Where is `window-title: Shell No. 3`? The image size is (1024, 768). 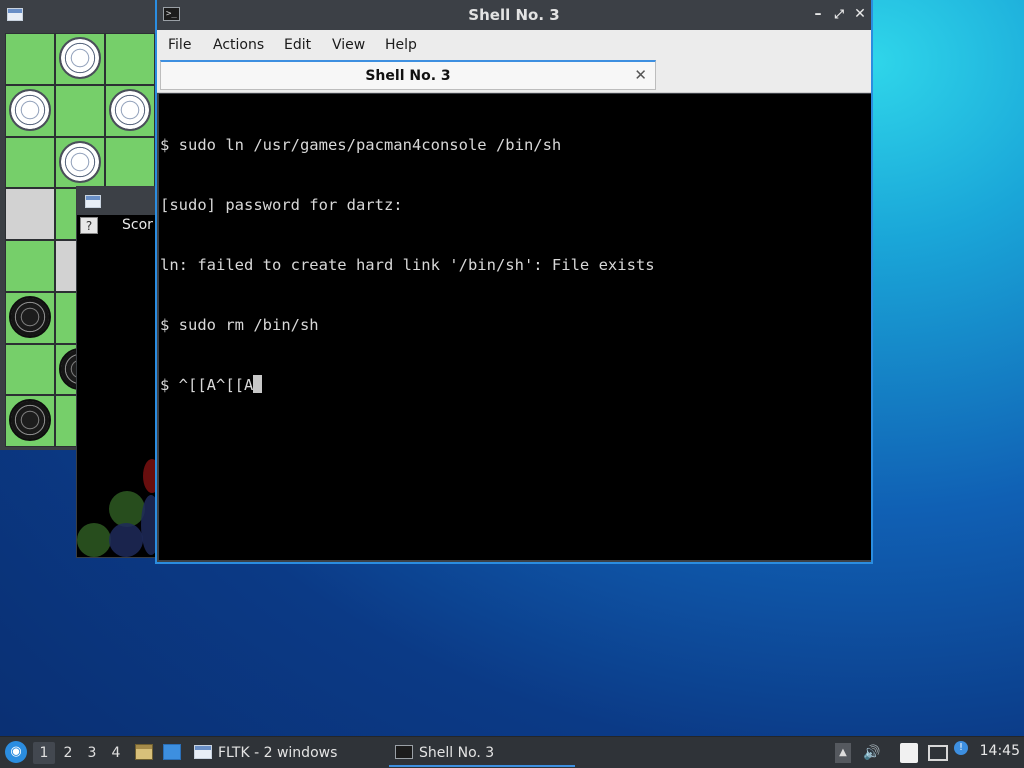 window-title: Shell No. 3 is located at coordinates (514, 15).